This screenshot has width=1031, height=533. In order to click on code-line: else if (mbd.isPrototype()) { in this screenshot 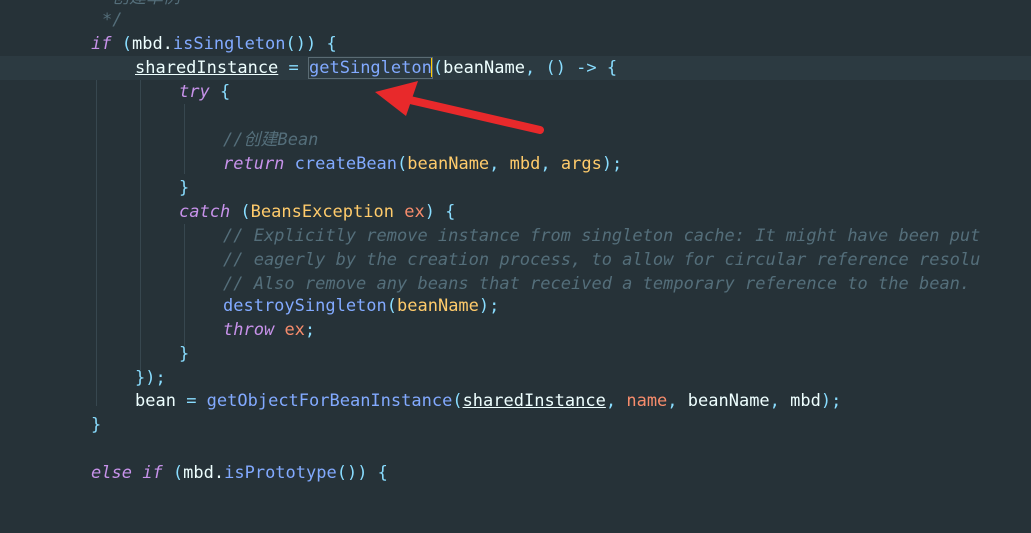, I will do `click(515, 473)`.